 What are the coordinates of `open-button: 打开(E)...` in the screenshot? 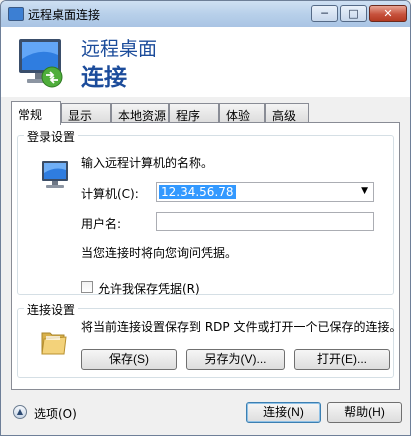 It's located at (342, 359).